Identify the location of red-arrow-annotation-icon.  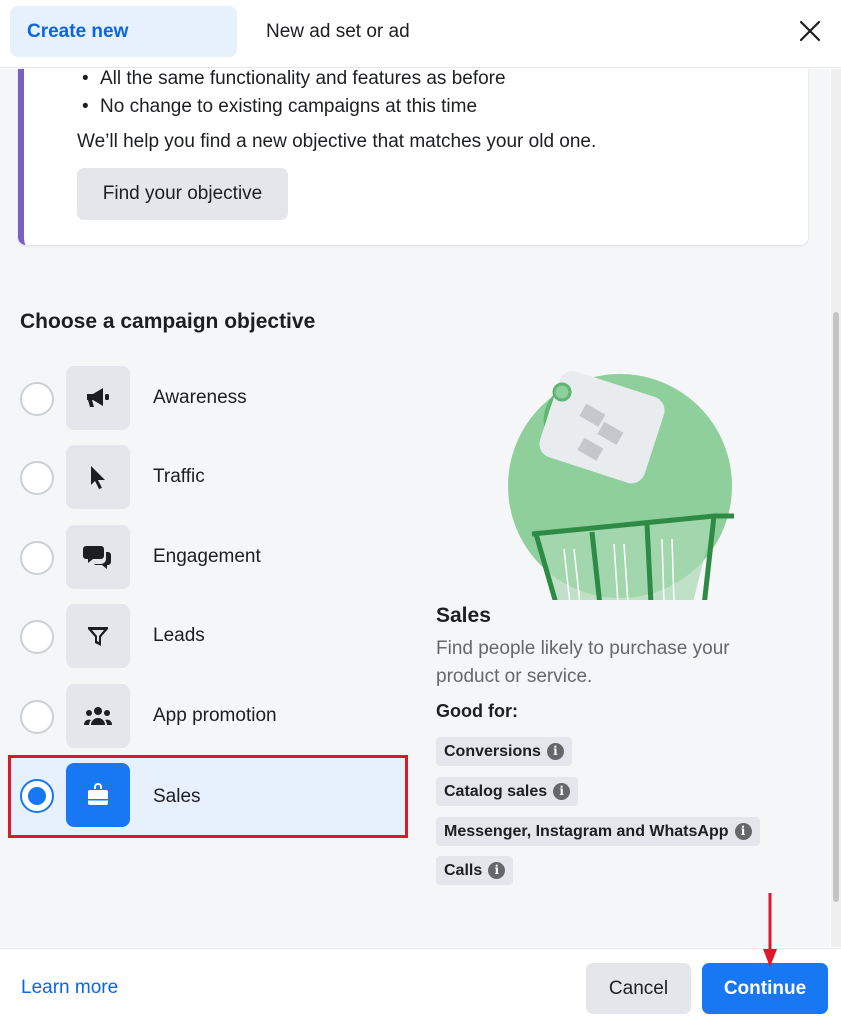
(770, 930).